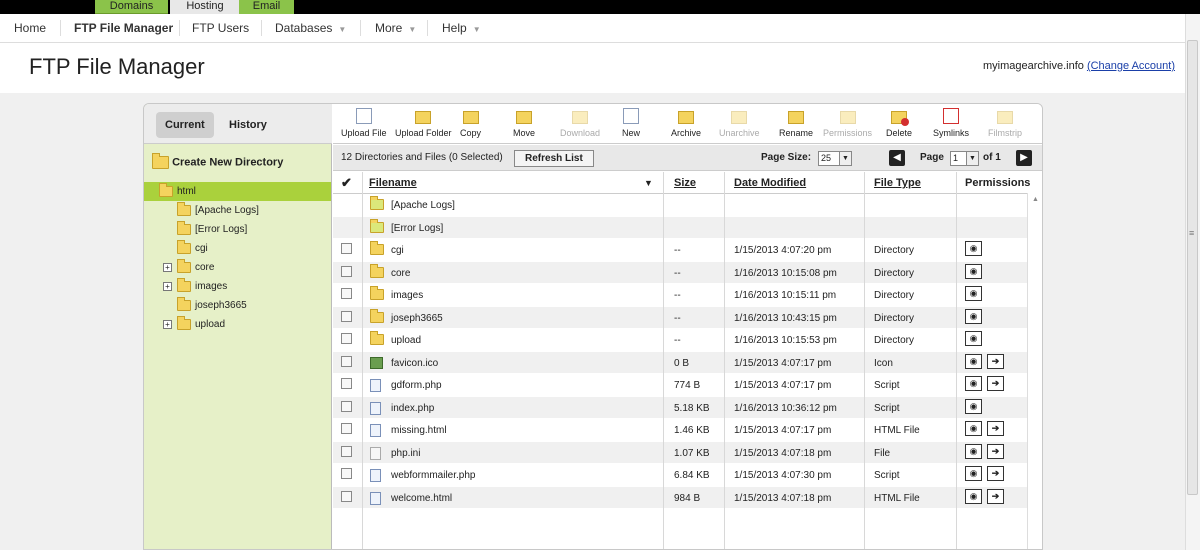  I want to click on tree-item: [Apache Logs], so click(237, 210).